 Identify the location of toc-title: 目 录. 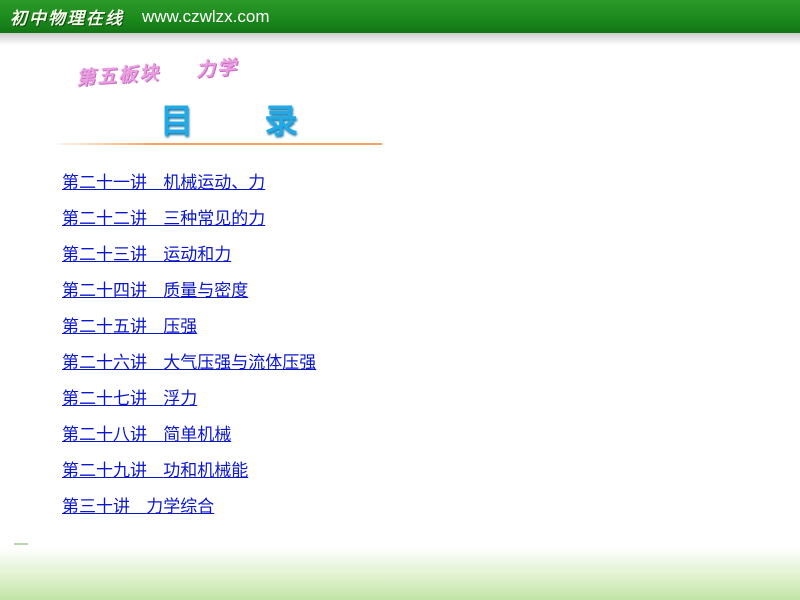
(244, 120).